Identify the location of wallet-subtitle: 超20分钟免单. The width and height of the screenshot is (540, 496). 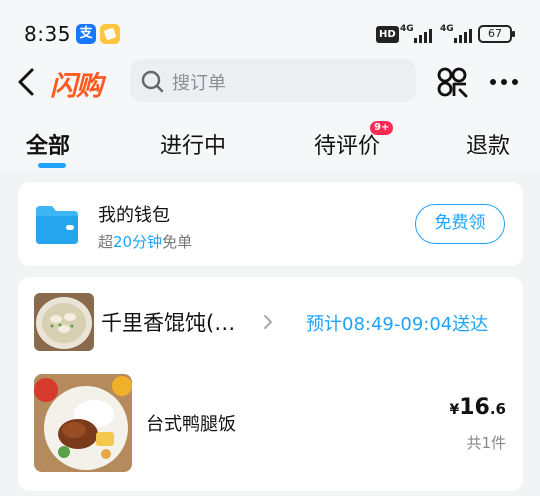
(145, 242).